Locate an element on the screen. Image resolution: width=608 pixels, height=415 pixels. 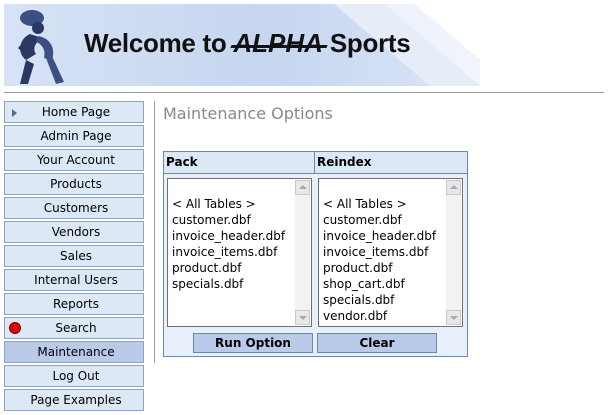
sidebar-item-label: Reports is located at coordinates (76, 304).